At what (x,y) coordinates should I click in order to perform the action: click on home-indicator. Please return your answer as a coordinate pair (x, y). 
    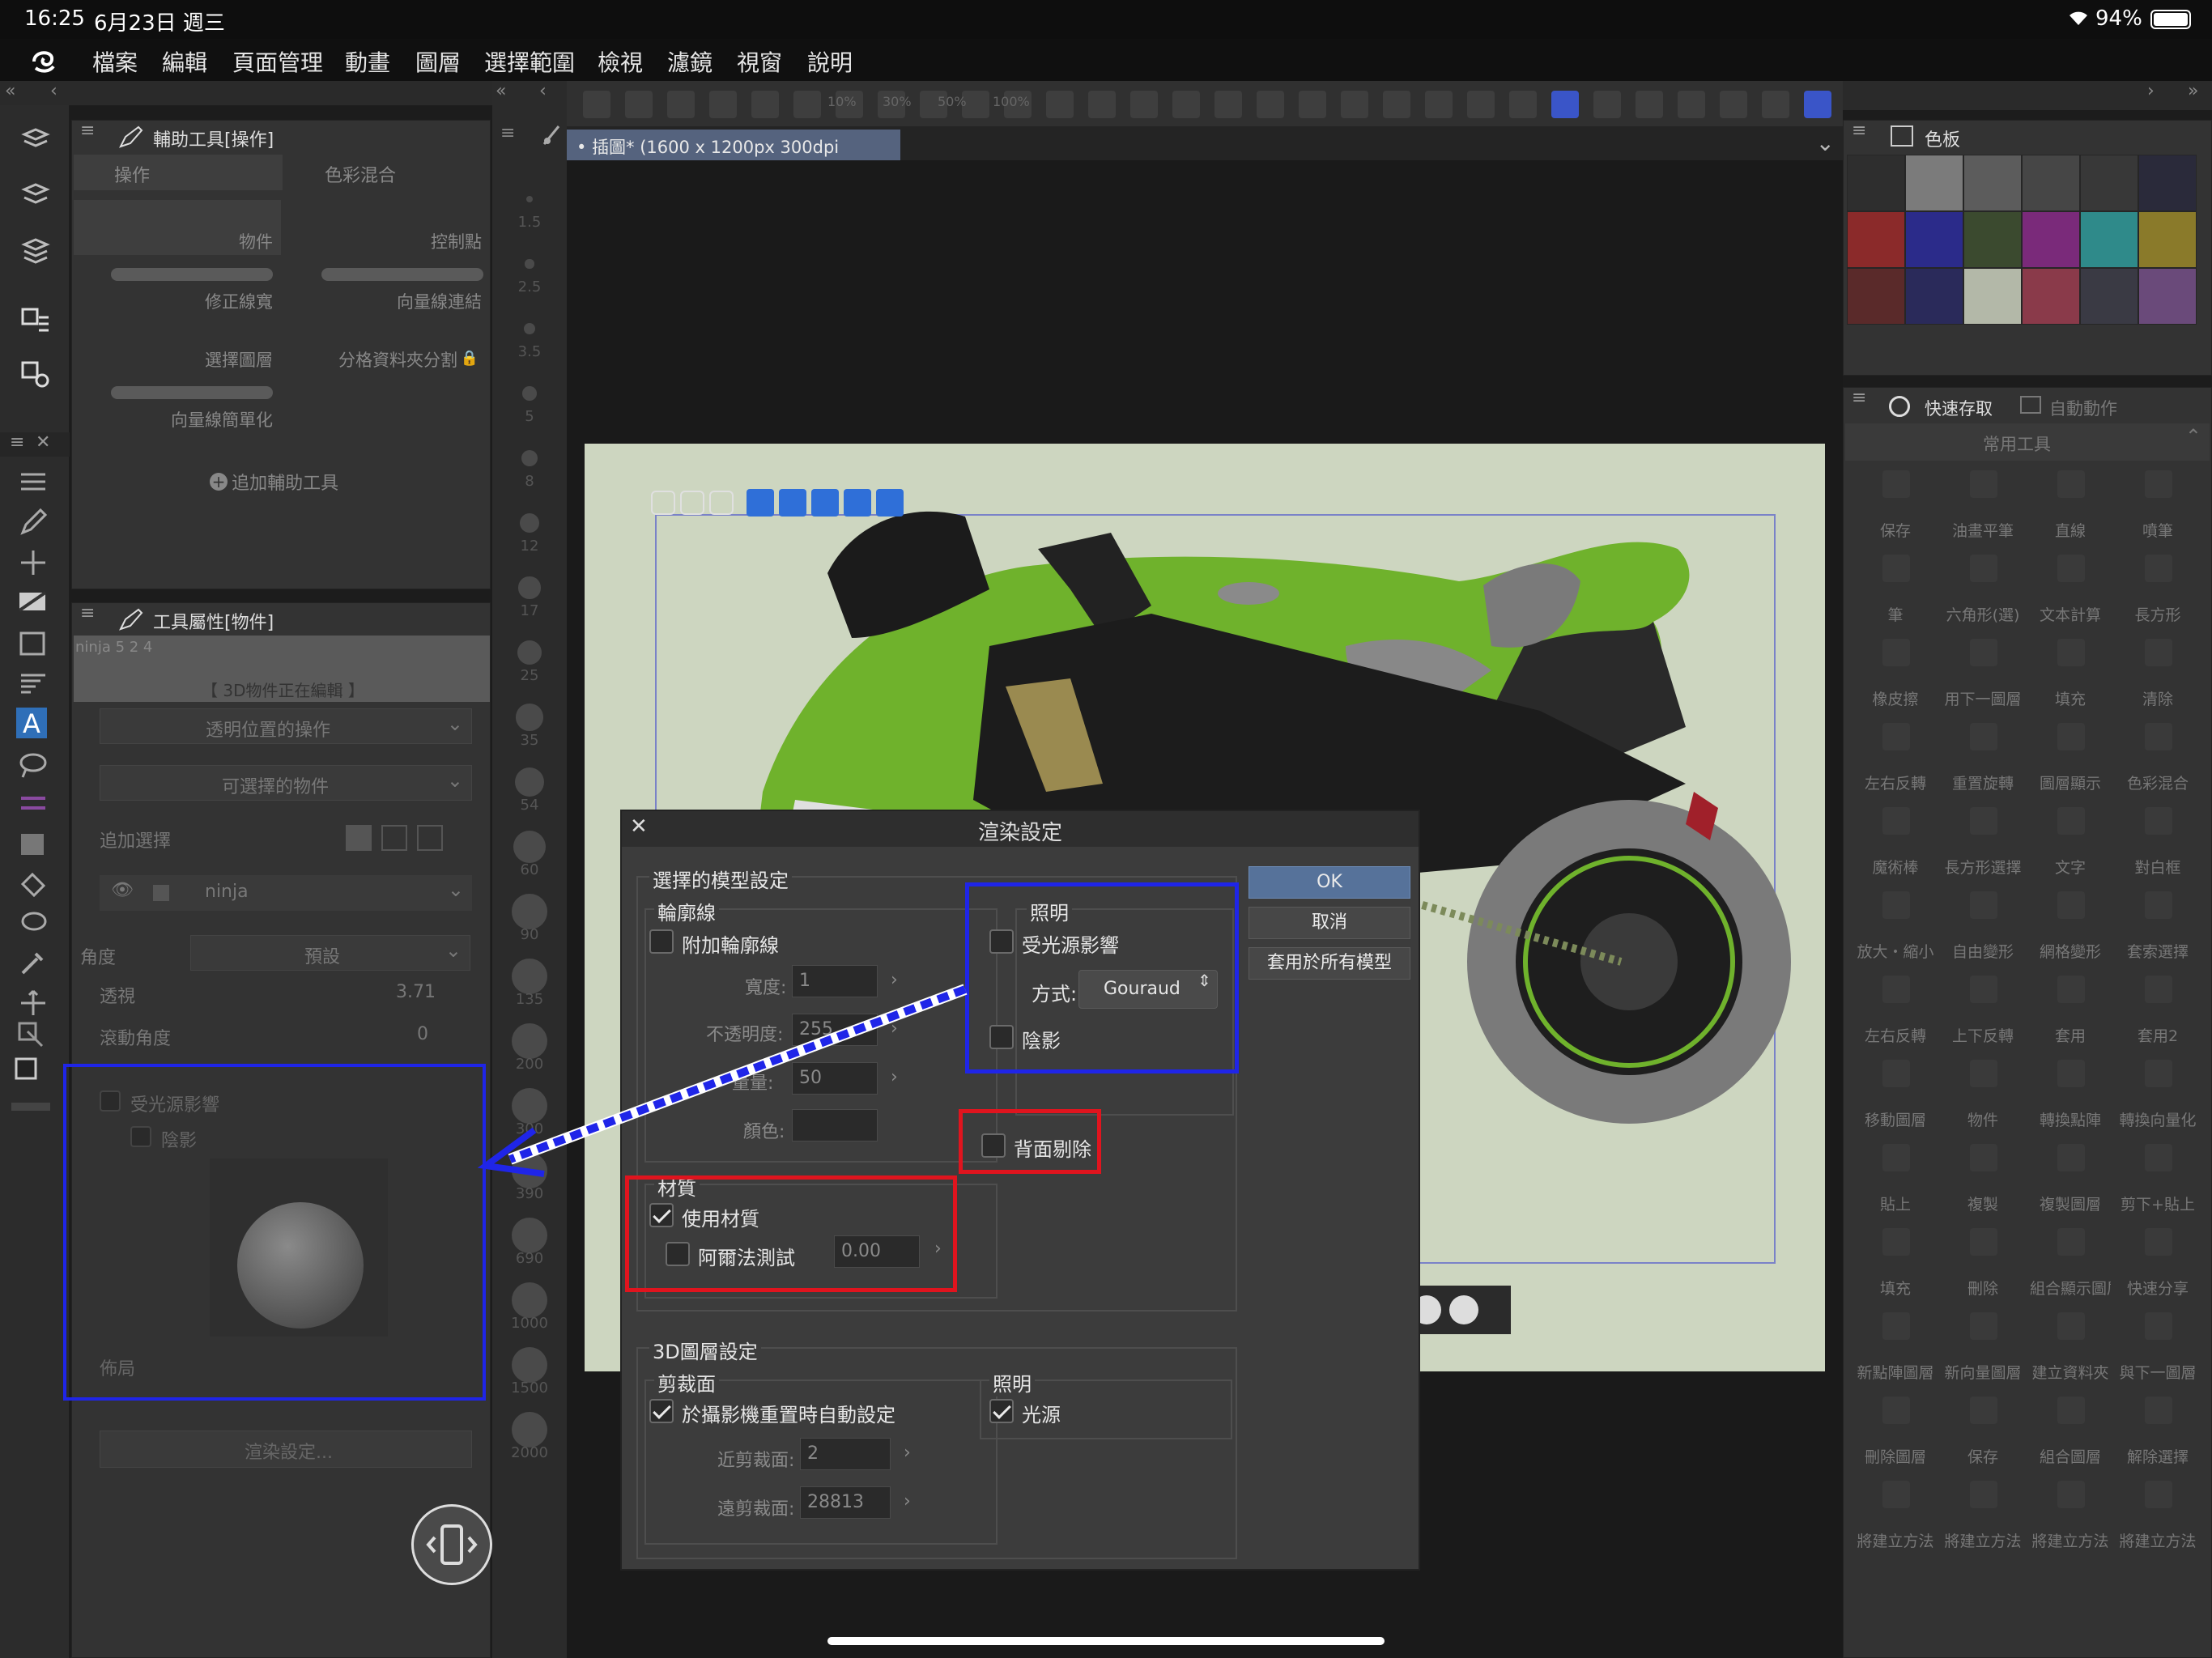
    Looking at the image, I should click on (1106, 1641).